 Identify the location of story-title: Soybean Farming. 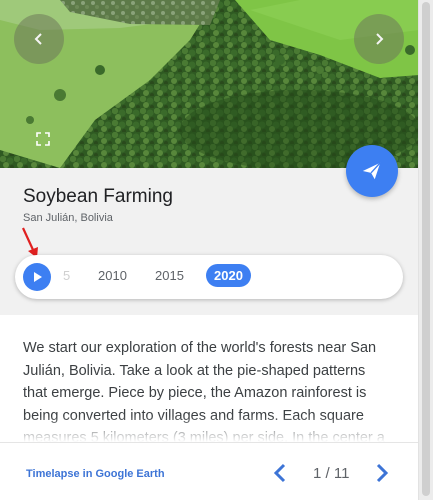
(98, 196).